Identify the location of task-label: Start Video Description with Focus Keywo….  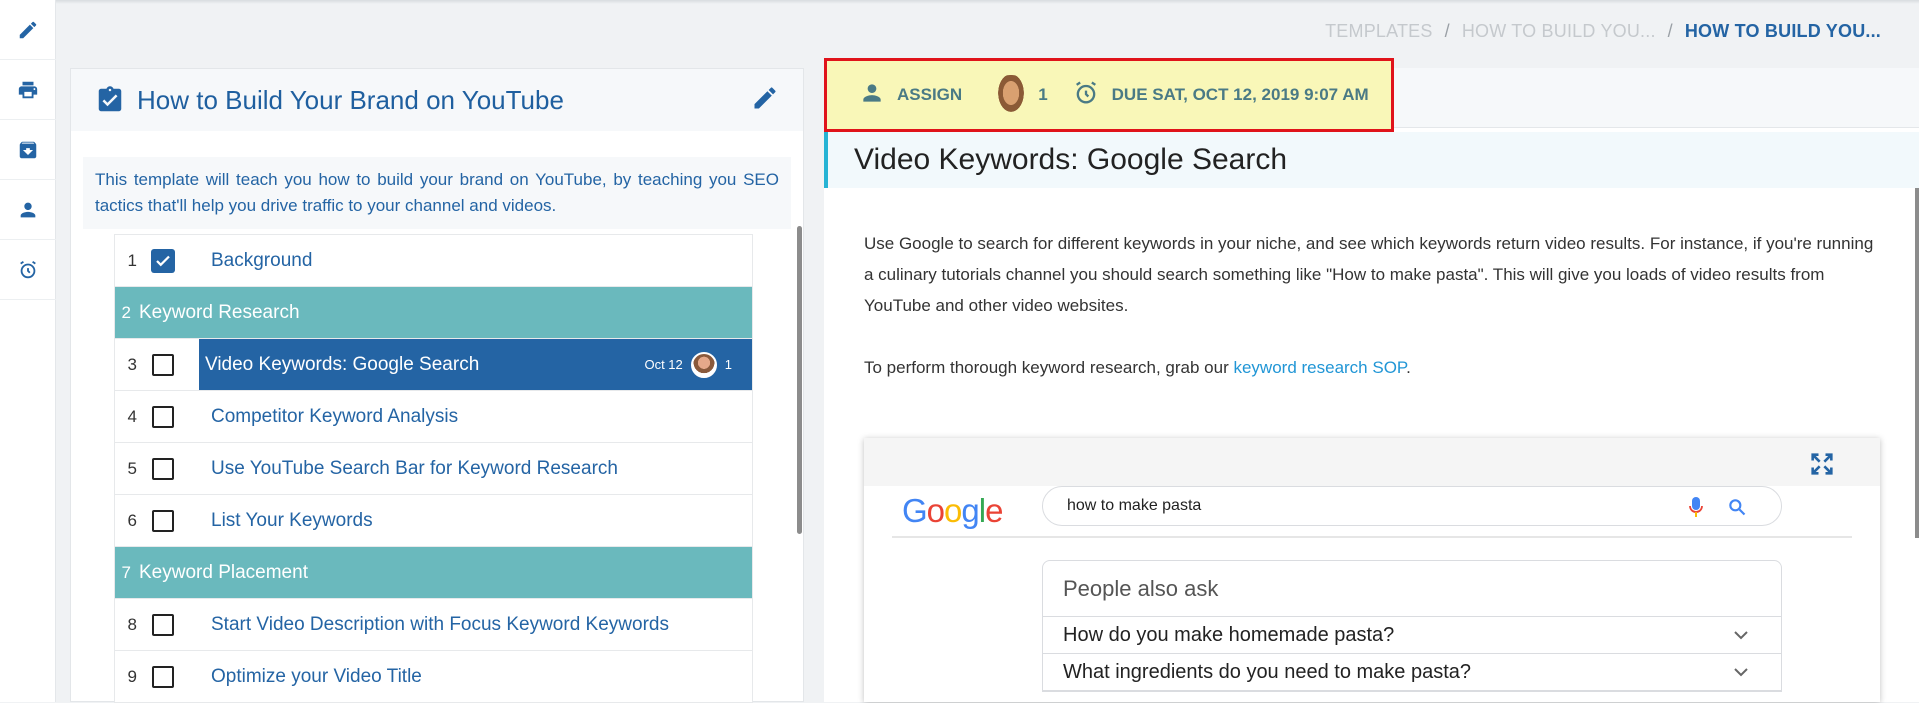
(478, 624).